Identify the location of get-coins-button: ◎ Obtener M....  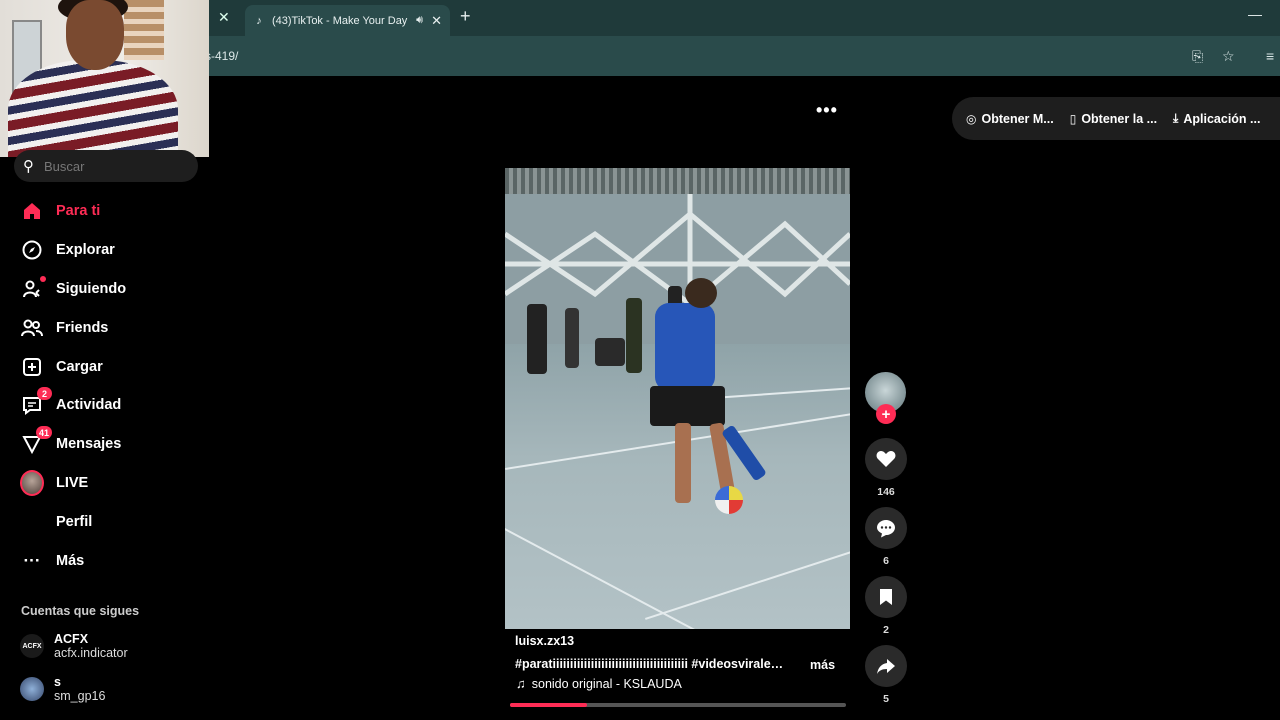
(1010, 119).